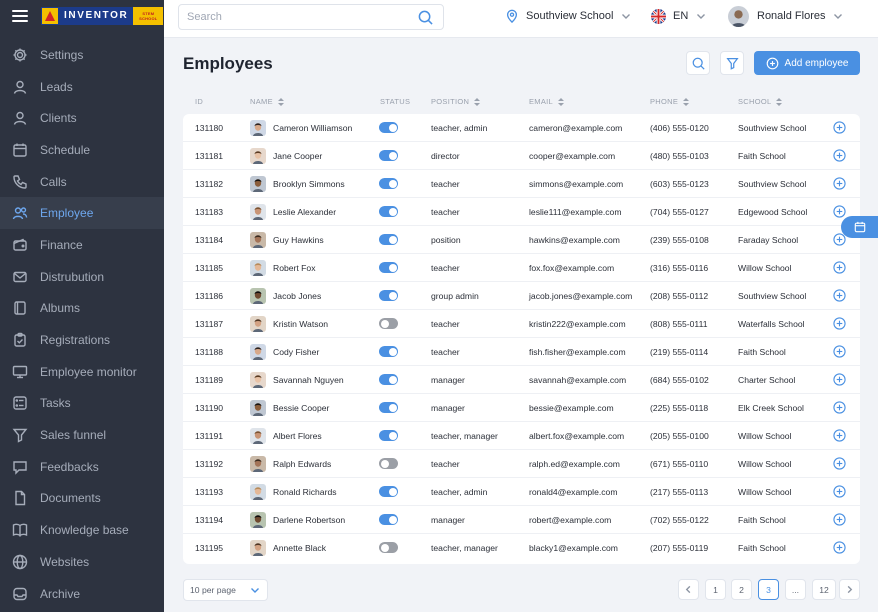  What do you see at coordinates (267, 101) in the screenshot?
I see `column-header-name: NAME` at bounding box center [267, 101].